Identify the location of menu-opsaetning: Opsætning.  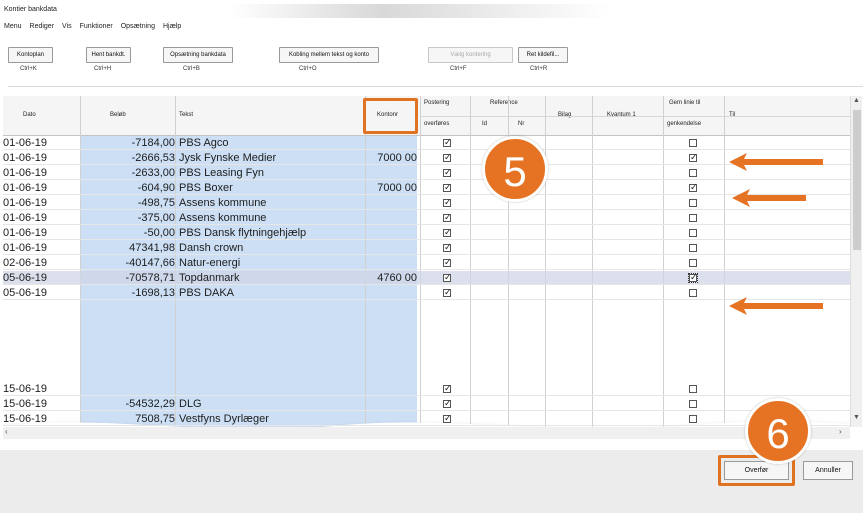
(138, 26).